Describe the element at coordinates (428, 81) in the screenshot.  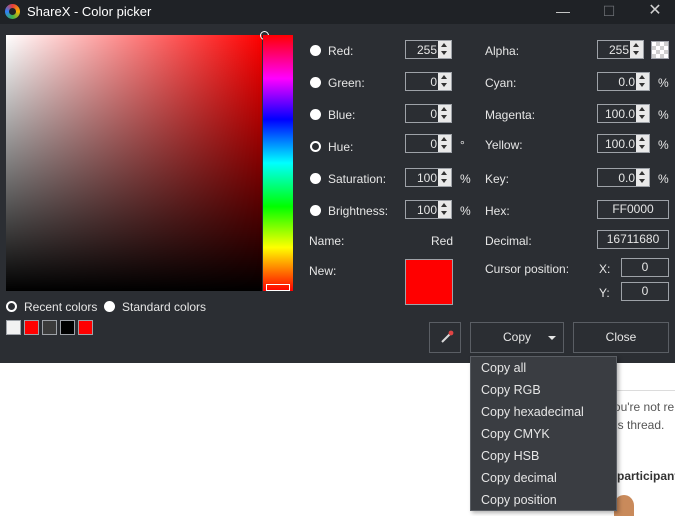
I see `green-spinbox: 0` at that location.